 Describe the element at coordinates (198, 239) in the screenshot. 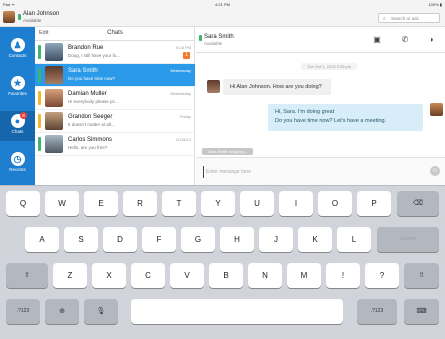

I see `key-g: G` at that location.